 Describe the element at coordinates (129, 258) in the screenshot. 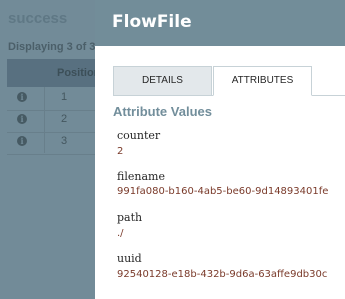

I see `attribute-name: uuid` at that location.